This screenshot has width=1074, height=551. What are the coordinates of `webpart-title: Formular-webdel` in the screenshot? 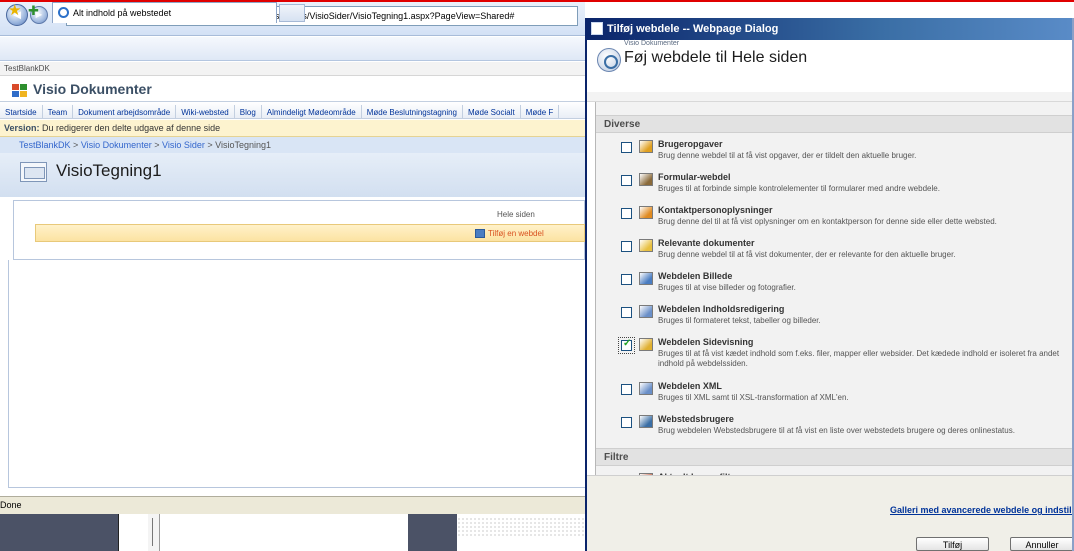 It's located at (694, 177).